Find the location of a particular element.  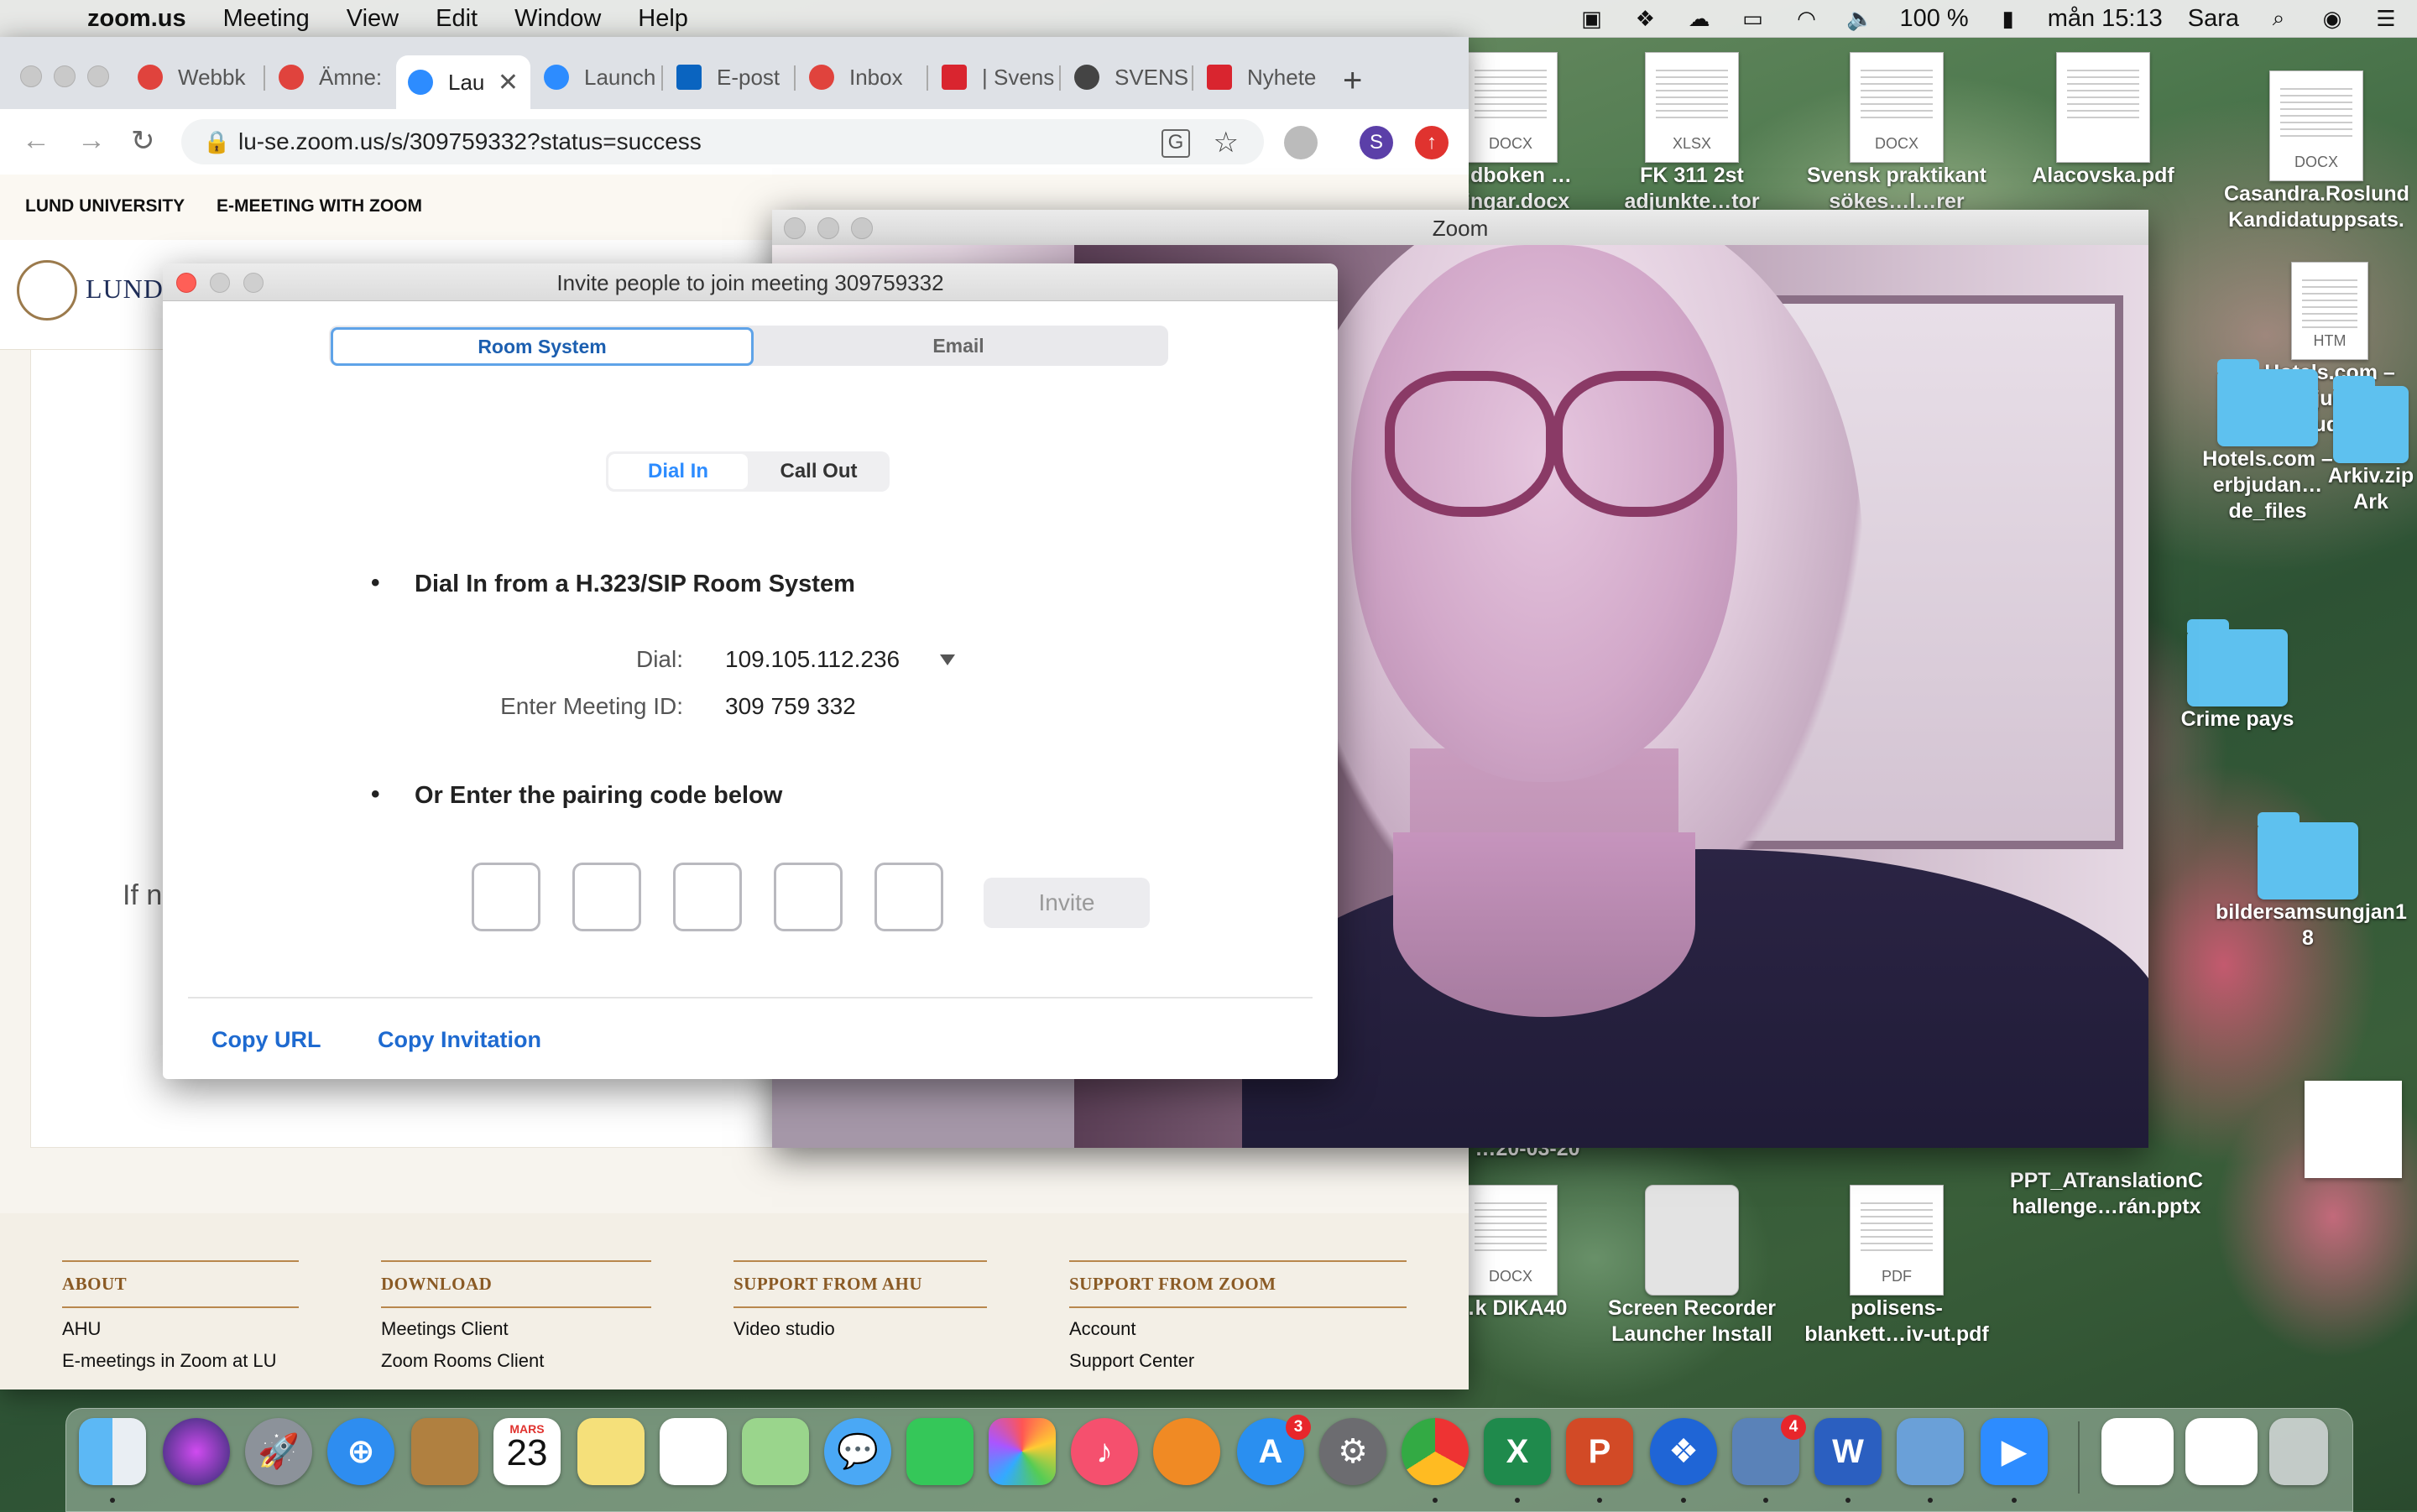

desktop-icon: PDF polisens- blankett…iv-ut.pdf is located at coordinates (1896, 1267).